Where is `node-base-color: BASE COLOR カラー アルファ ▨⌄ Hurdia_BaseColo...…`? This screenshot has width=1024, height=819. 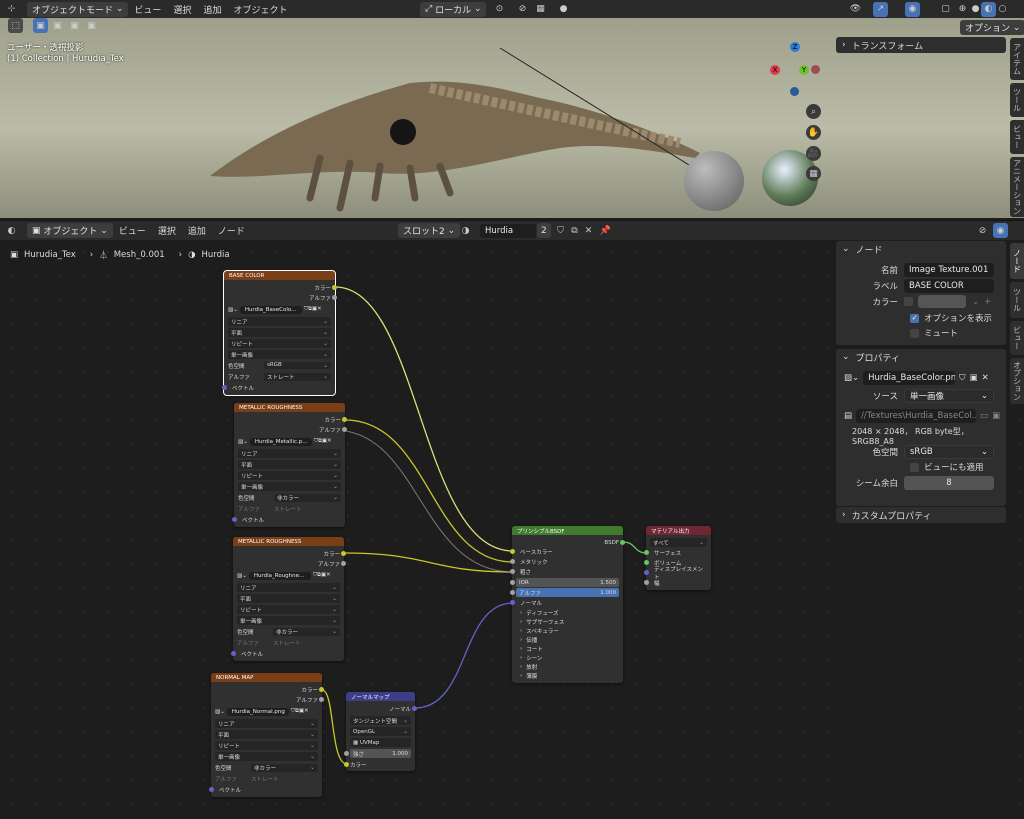 node-base-color: BASE COLOR カラー アルファ ▨⌄ Hurdia_BaseColo...… is located at coordinates (279, 333).